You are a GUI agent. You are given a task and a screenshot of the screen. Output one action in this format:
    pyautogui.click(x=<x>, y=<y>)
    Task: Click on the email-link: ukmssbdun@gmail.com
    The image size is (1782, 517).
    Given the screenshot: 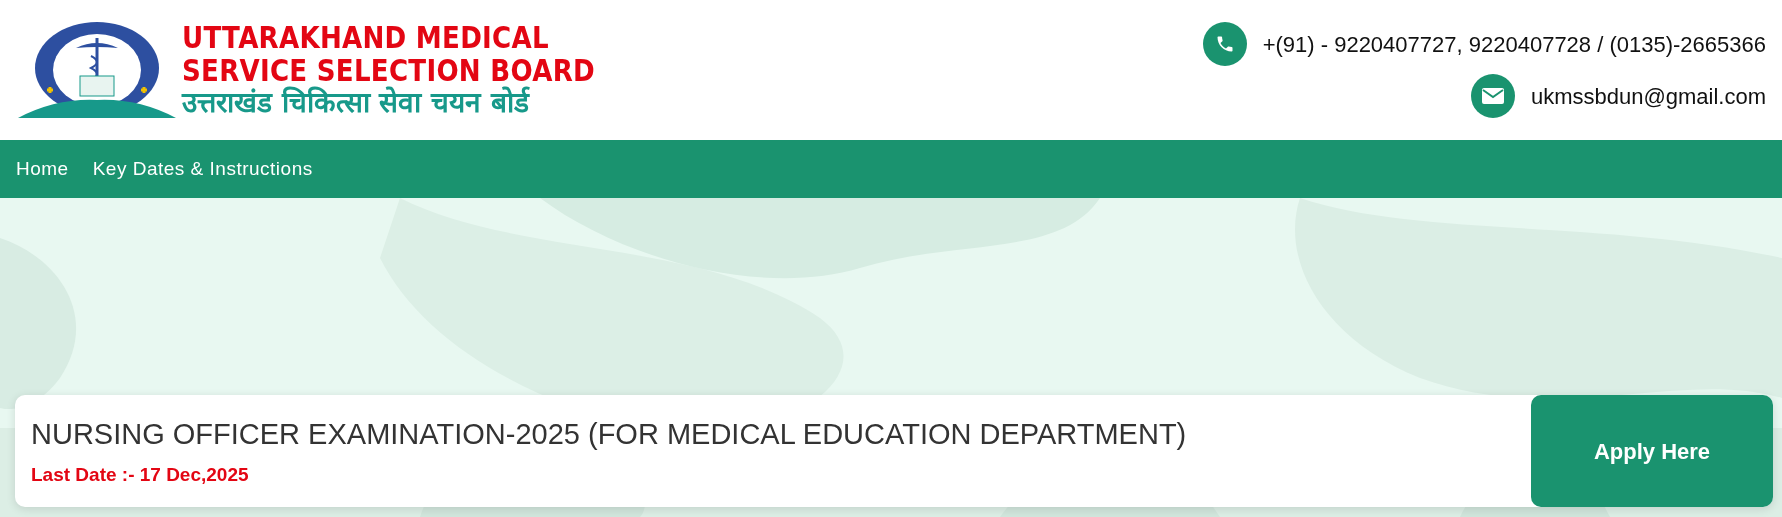 What is the action you would take?
    pyautogui.click(x=1648, y=96)
    